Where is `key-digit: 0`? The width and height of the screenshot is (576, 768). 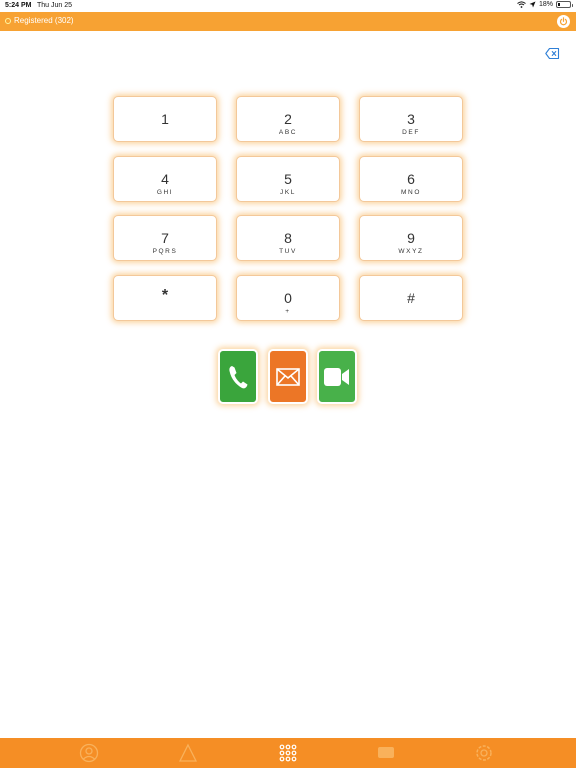
key-digit: 0 is located at coordinates (288, 298).